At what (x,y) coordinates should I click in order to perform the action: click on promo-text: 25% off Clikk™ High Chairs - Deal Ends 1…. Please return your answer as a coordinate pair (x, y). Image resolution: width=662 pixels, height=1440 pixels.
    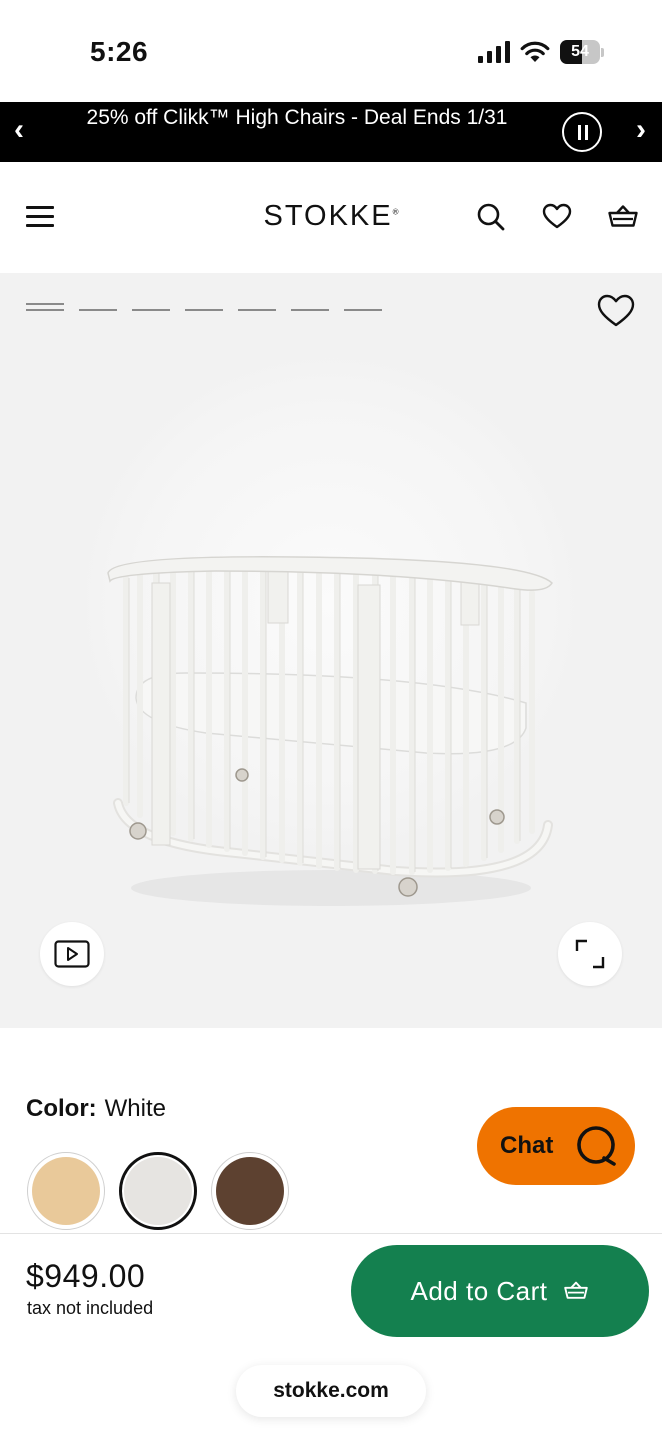
    Looking at the image, I should click on (297, 118).